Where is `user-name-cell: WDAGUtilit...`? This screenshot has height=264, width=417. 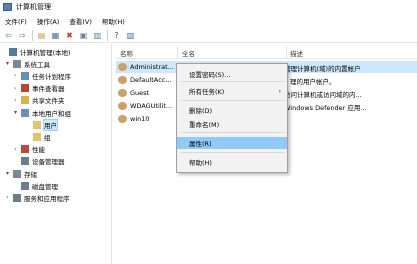
user-name-cell: WDAGUtilit... is located at coordinates (151, 106).